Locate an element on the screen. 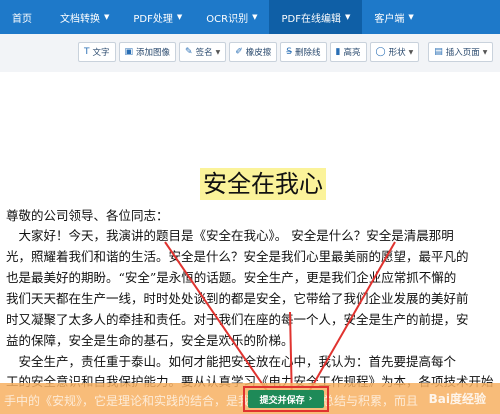  doc-line: 我们天天都在生产一线，时时处处谈到的都是安全，它带给了我们企业发展的美好前 is located at coordinates (237, 298).